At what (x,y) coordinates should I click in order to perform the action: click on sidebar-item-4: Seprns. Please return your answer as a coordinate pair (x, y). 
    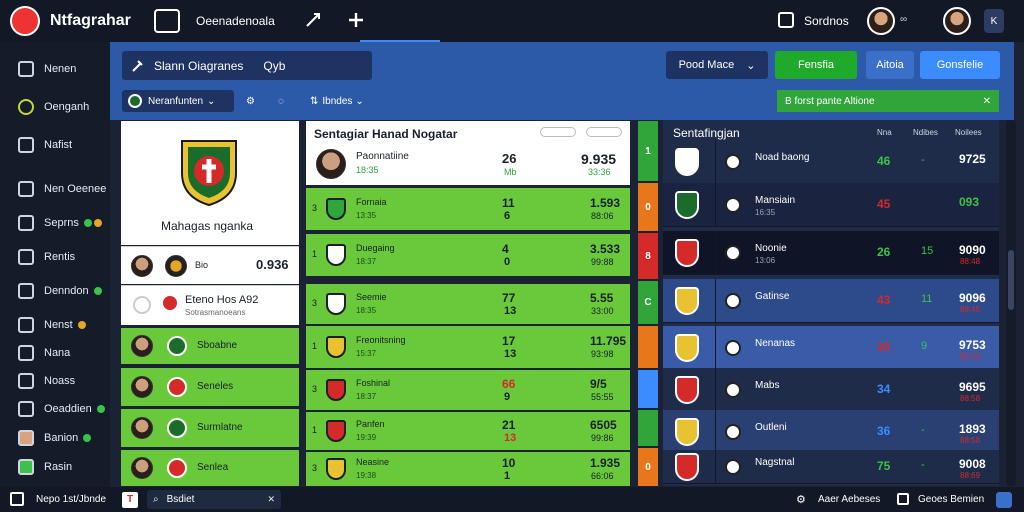
    Looking at the image, I should click on (55, 223).